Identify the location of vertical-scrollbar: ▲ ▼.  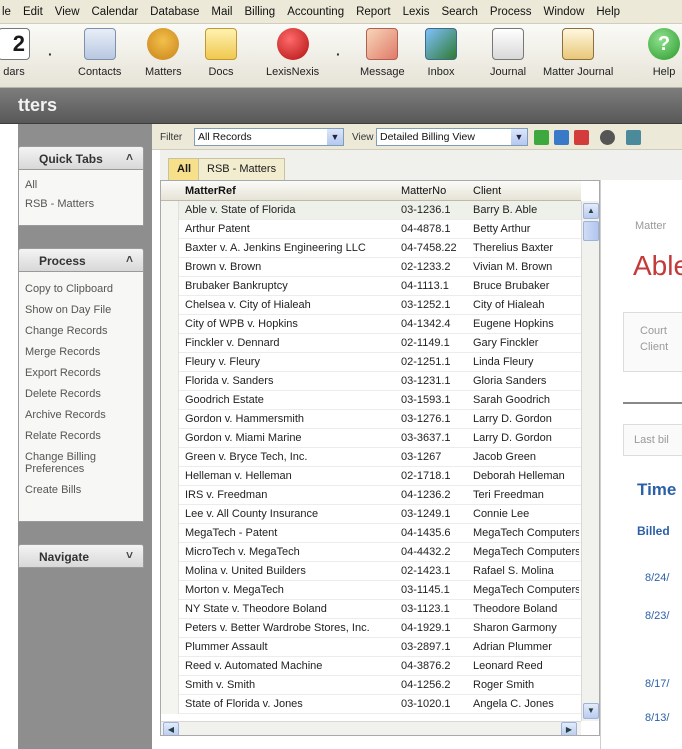
(590, 461).